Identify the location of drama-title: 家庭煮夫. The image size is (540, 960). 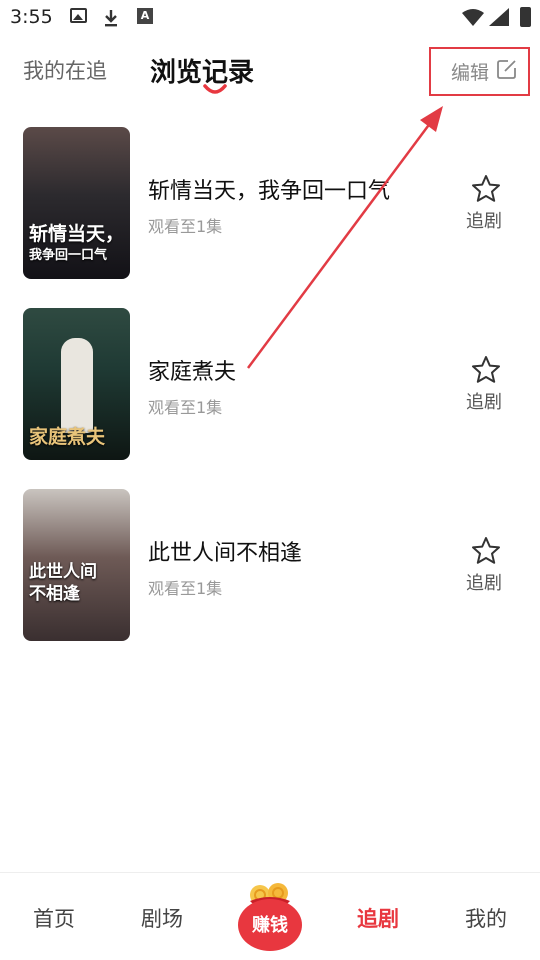
(192, 370).